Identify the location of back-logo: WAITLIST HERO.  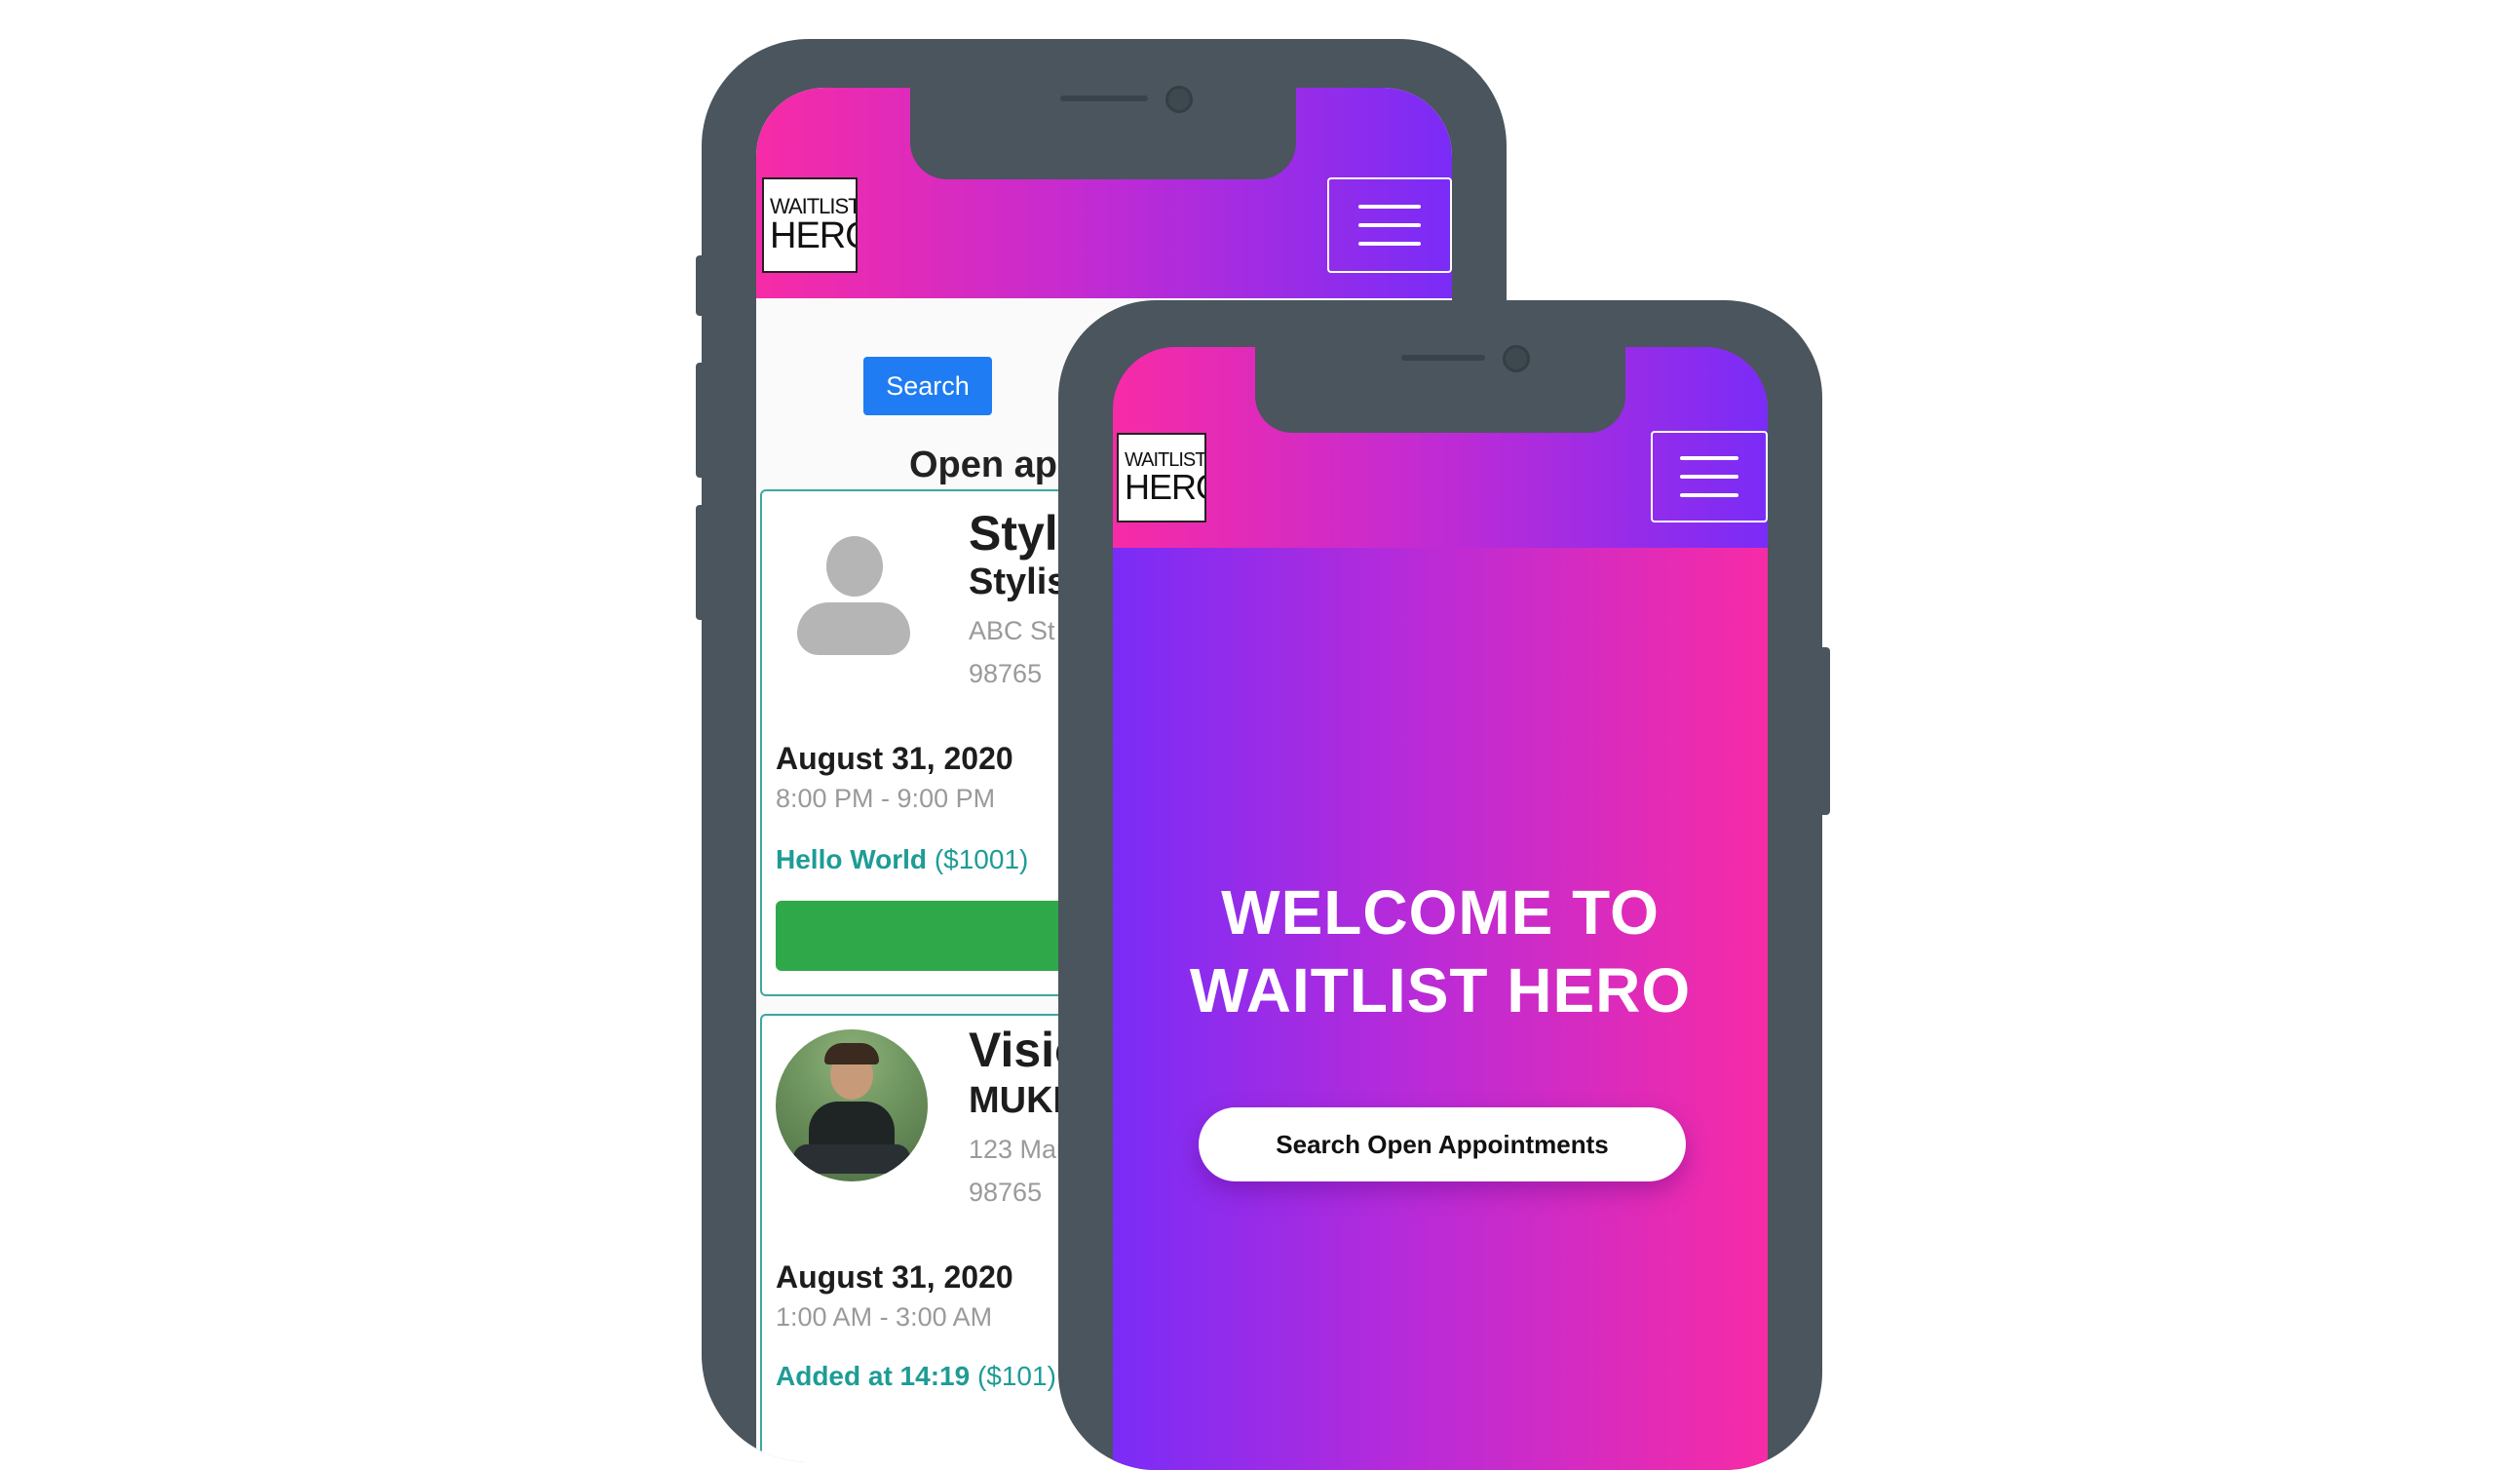
(810, 225).